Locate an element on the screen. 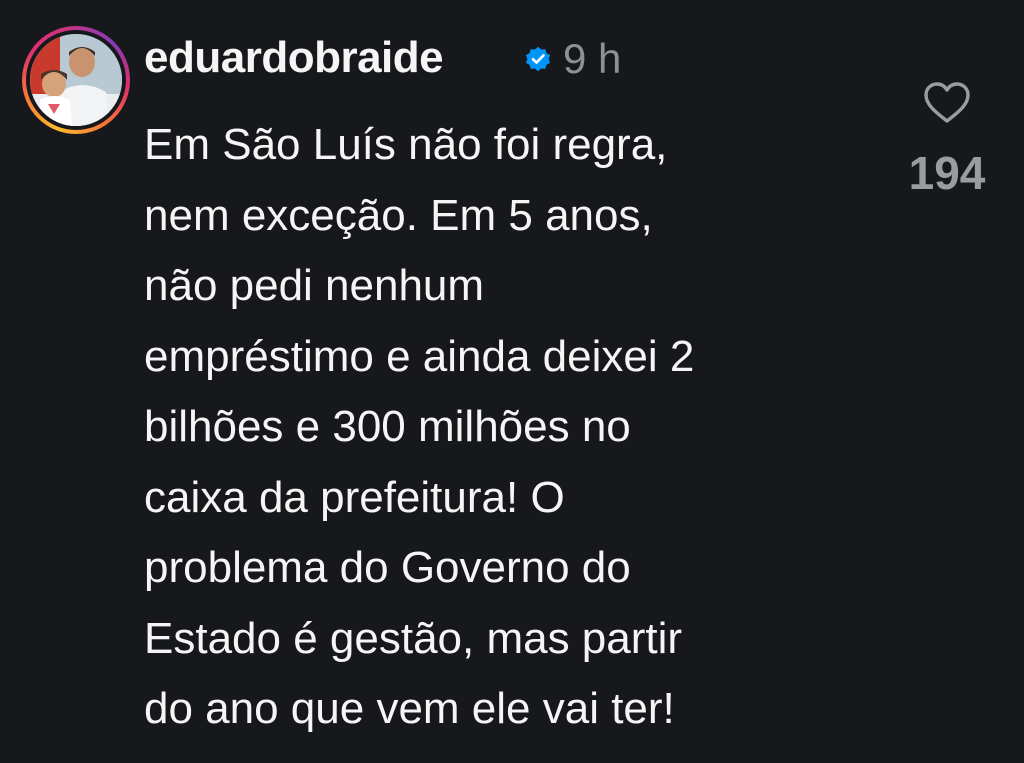  avatar is located at coordinates (76, 80).